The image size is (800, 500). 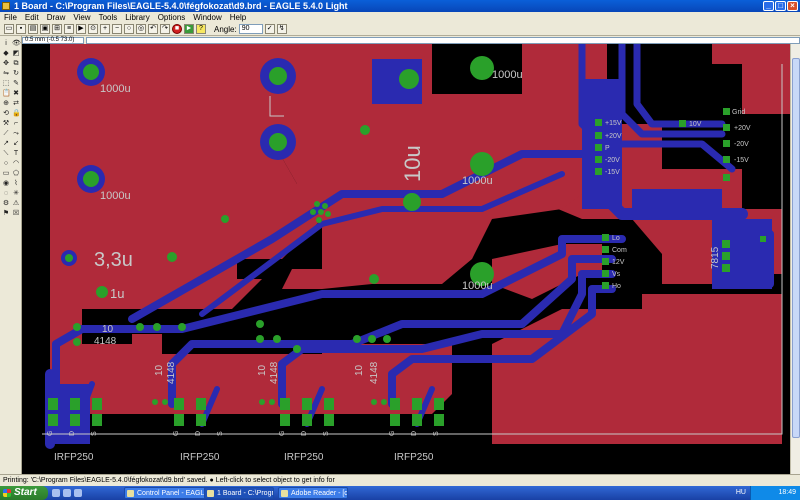 What do you see at coordinates (16, 204) in the screenshot?
I see `erc-check-icon: ⚠` at bounding box center [16, 204].